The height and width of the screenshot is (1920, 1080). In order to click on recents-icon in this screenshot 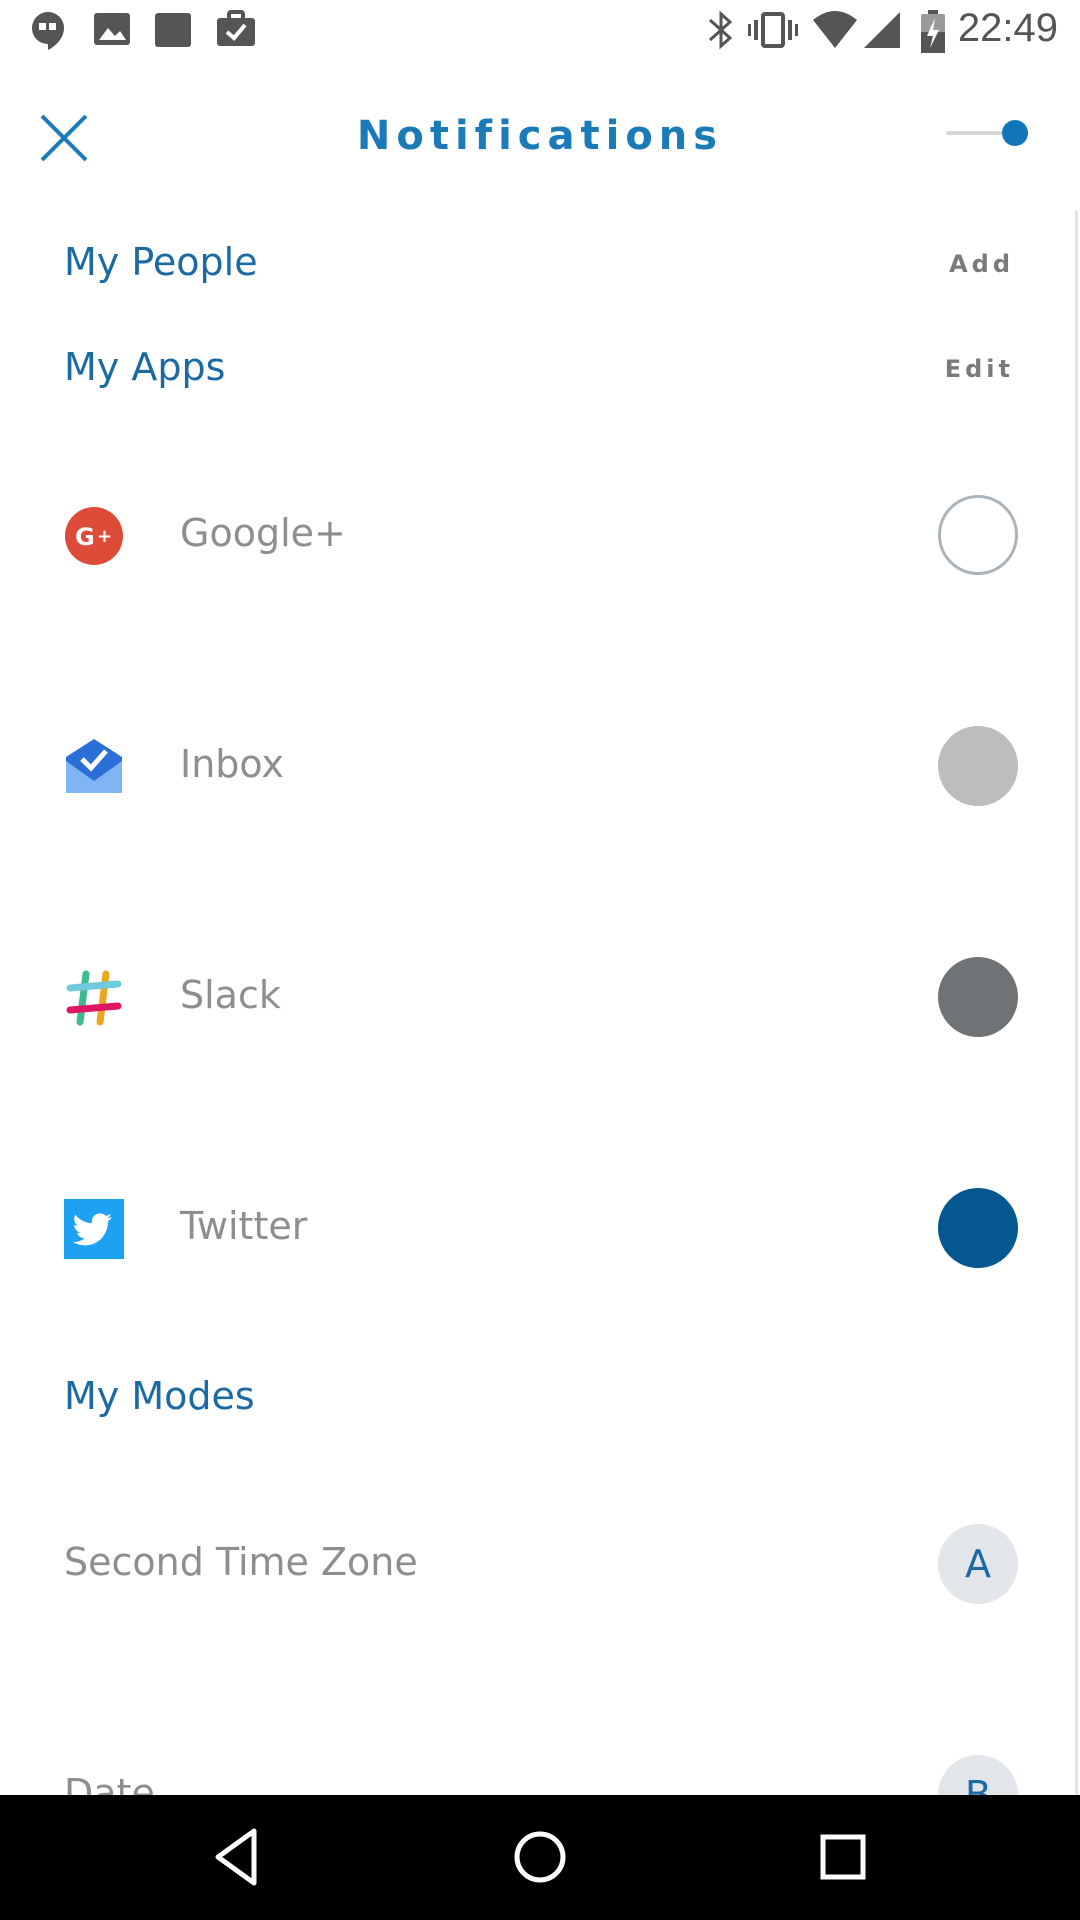, I will do `click(843, 1857)`.